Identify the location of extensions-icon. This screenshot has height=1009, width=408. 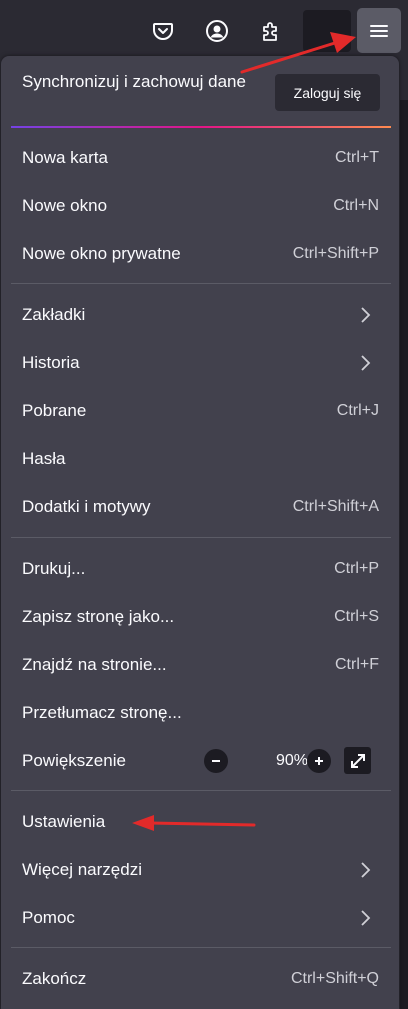
(270, 31).